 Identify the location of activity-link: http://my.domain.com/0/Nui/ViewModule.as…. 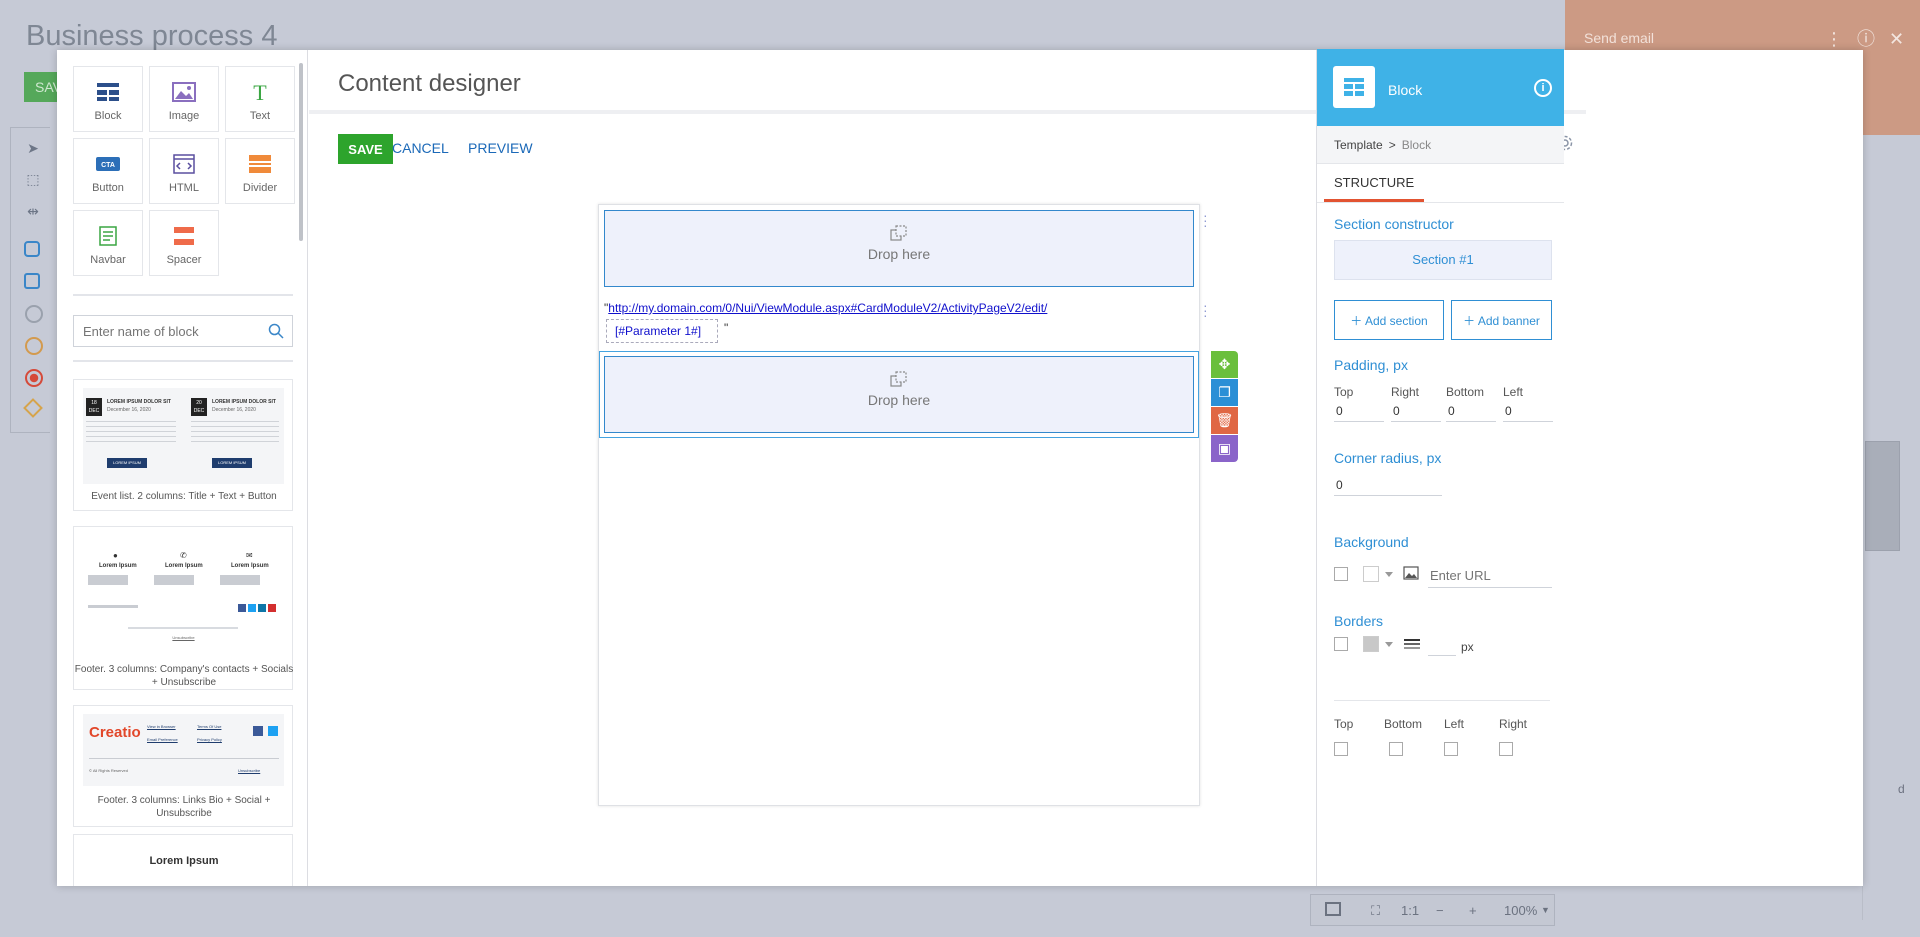
(827, 308).